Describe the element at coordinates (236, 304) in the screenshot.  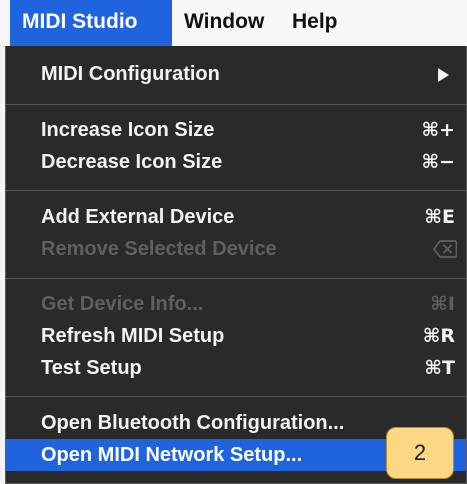
I see `menu-item-get-device-info: Get Device Info... ⌘I` at that location.